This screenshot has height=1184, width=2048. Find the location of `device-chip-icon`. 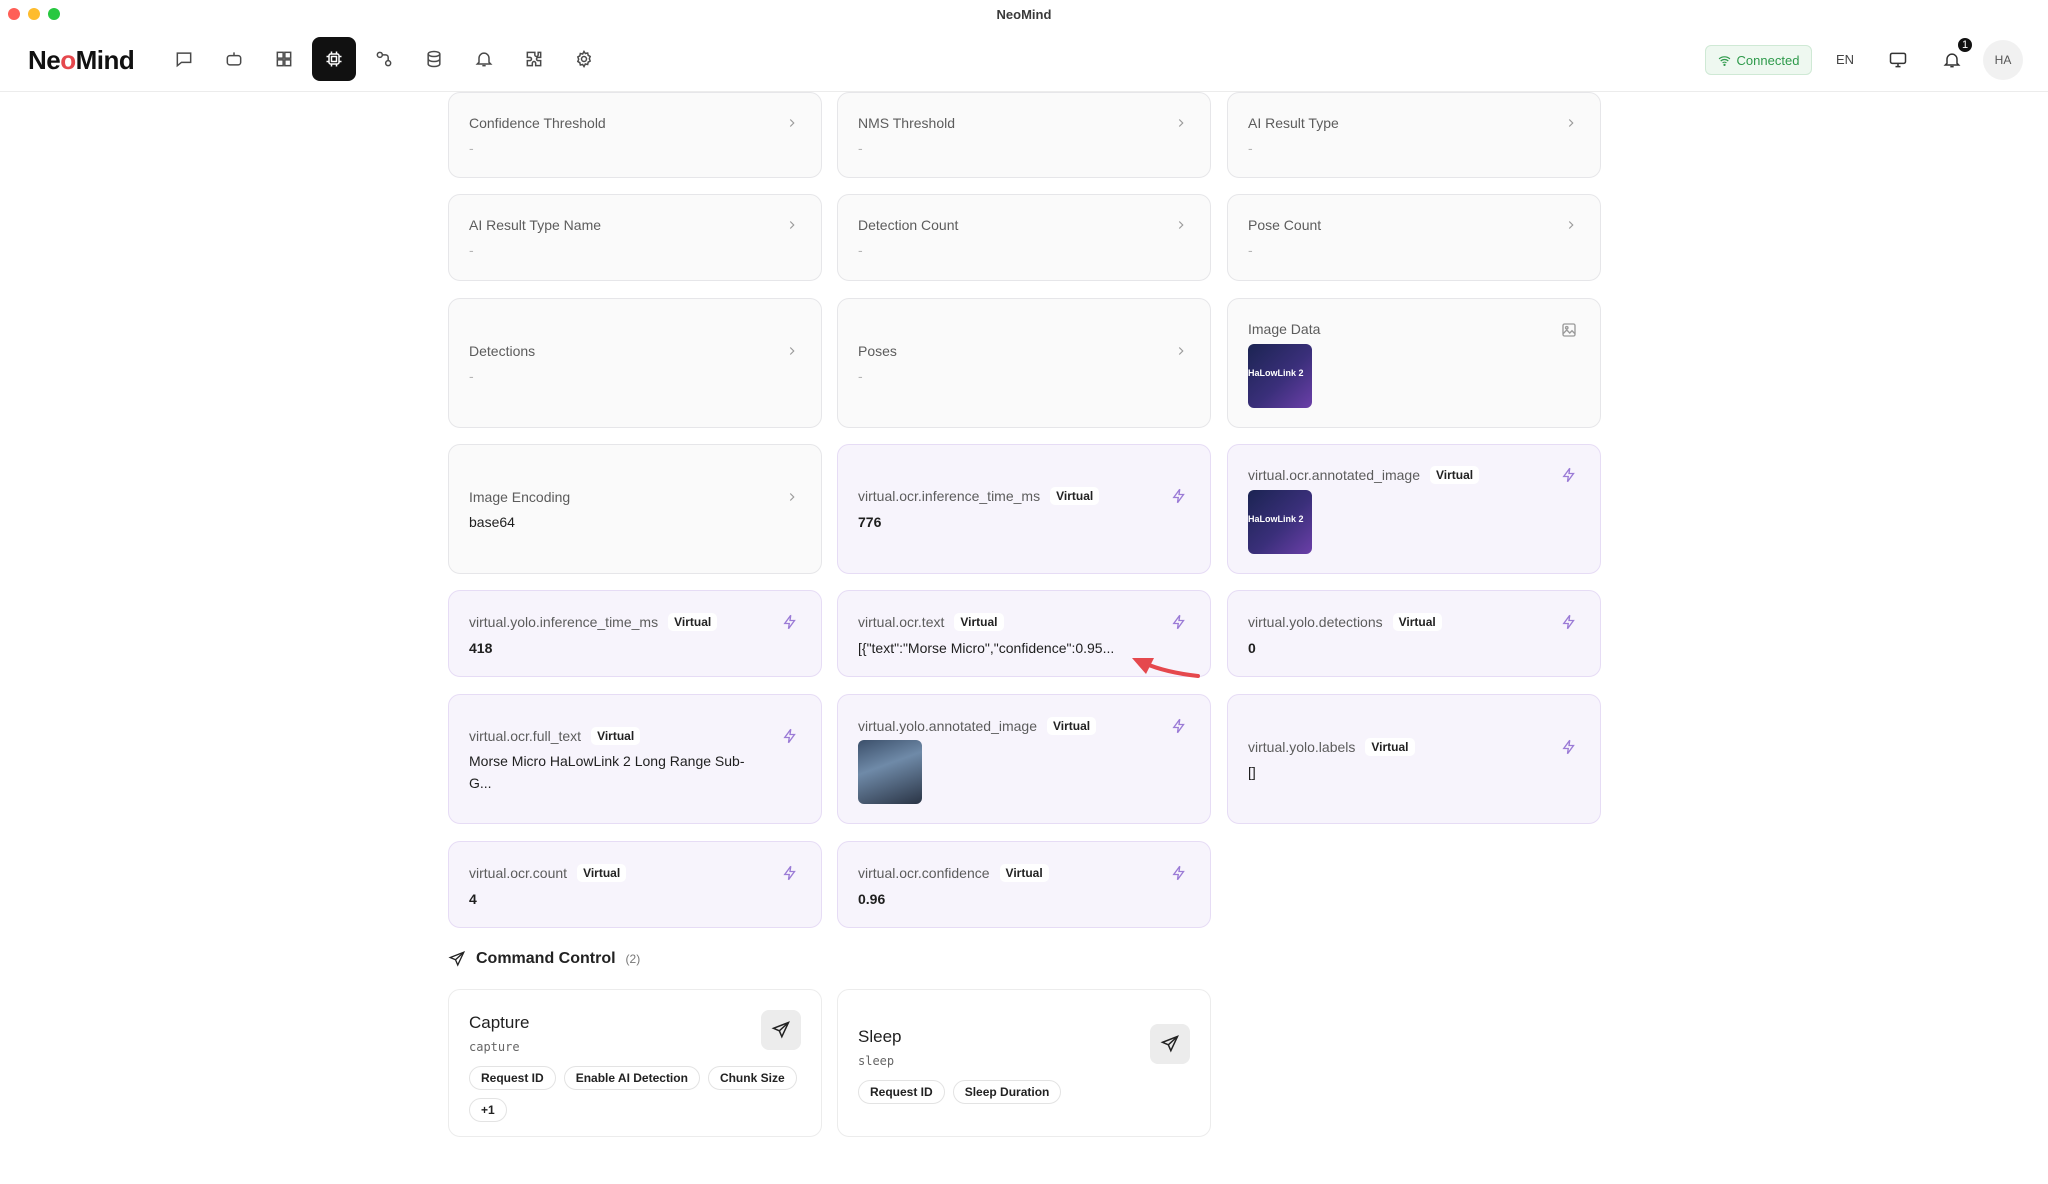

device-chip-icon is located at coordinates (334, 59).